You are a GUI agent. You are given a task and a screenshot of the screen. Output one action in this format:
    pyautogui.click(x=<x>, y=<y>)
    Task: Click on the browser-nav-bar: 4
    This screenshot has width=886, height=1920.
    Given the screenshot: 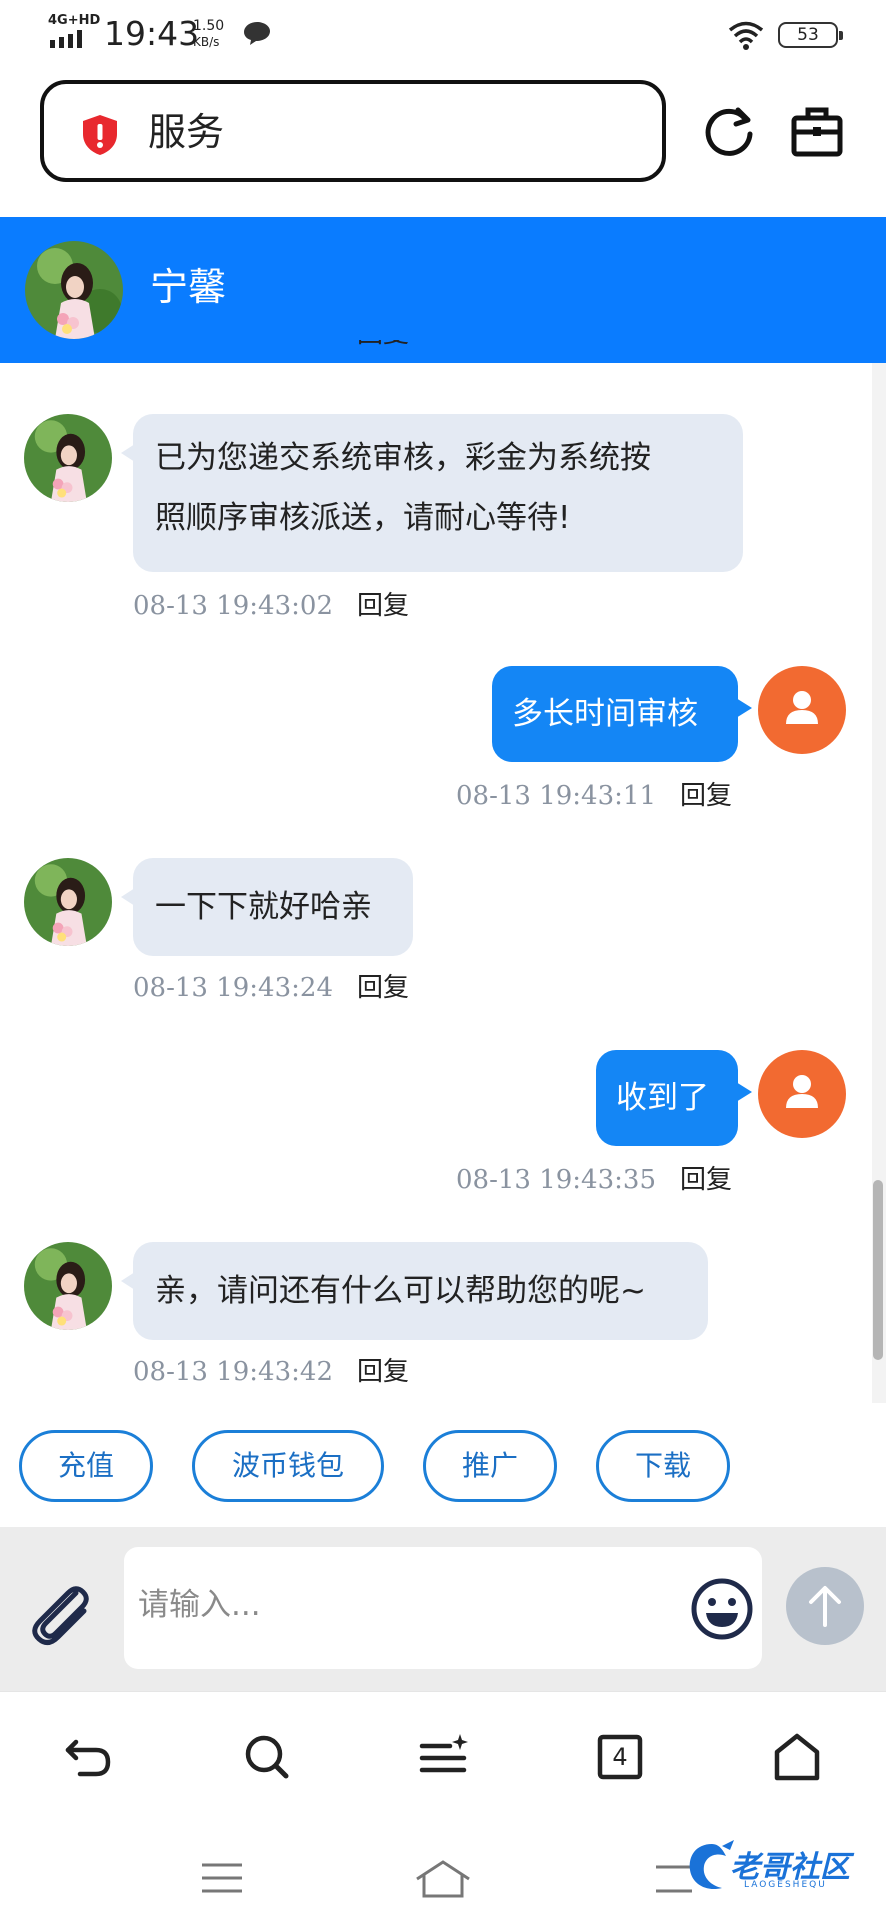 What is the action you would take?
    pyautogui.click(x=443, y=1756)
    